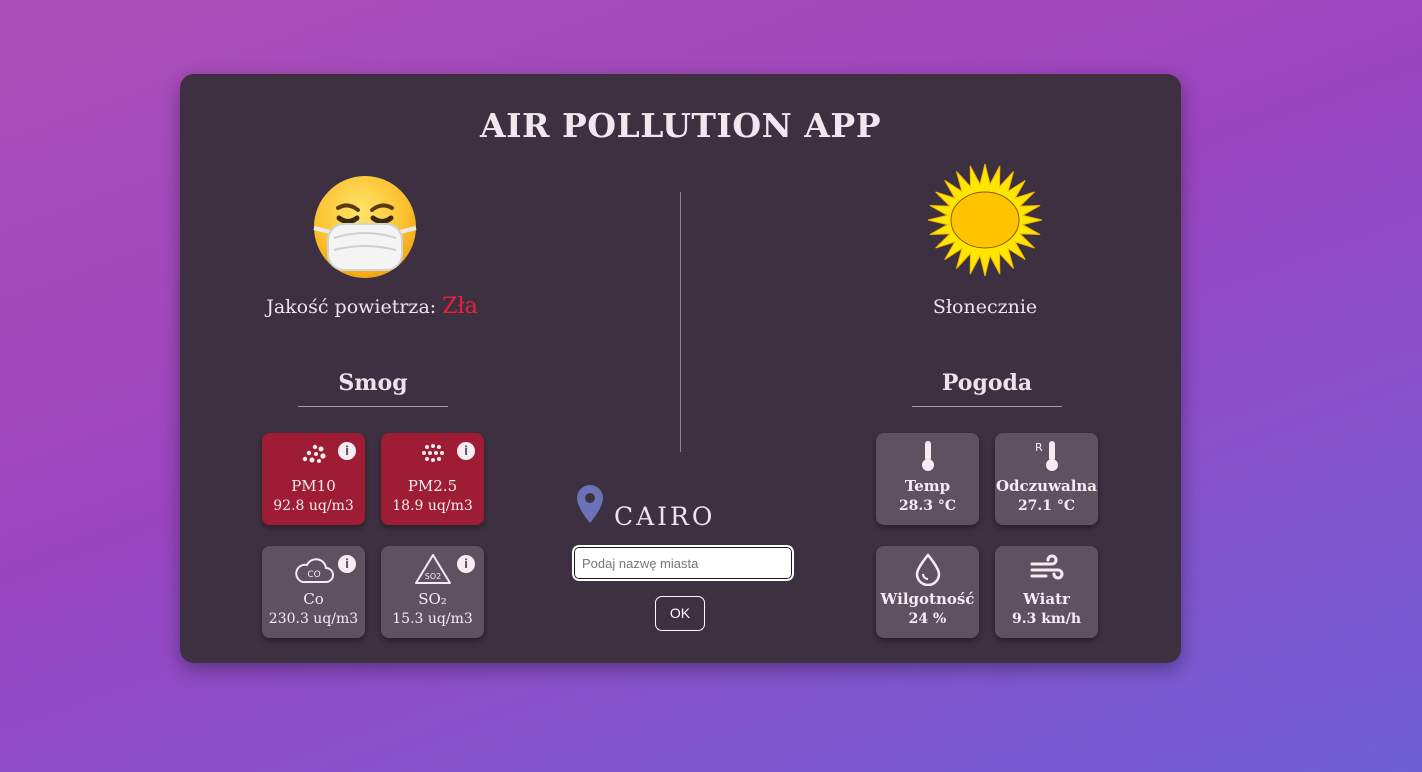 This screenshot has width=1422, height=772. What do you see at coordinates (365, 227) in the screenshot?
I see `face-with-medical-mask-icon` at bounding box center [365, 227].